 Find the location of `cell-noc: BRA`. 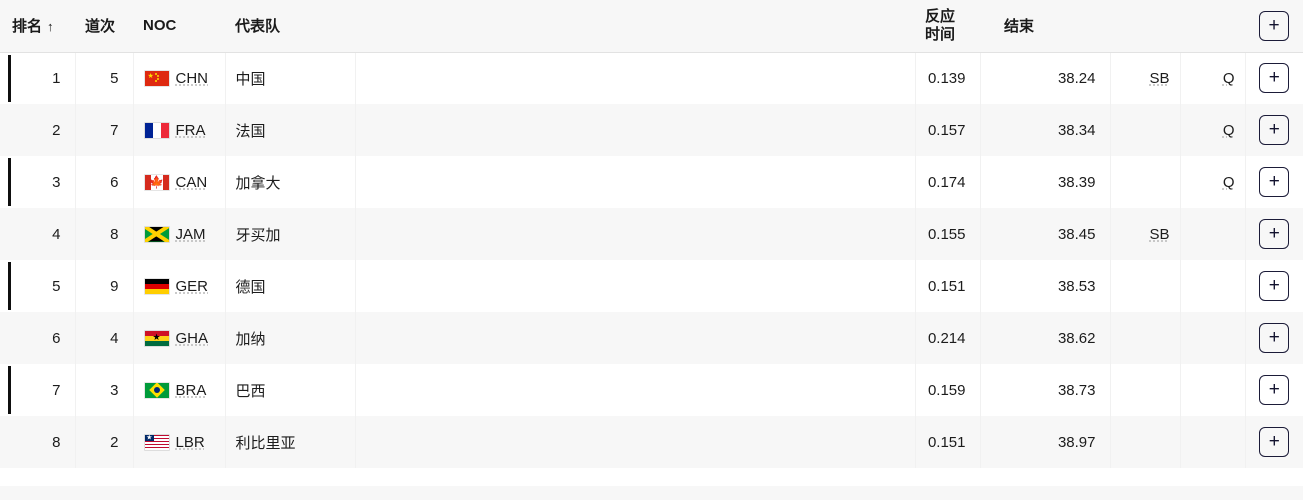

cell-noc: BRA is located at coordinates (179, 390).